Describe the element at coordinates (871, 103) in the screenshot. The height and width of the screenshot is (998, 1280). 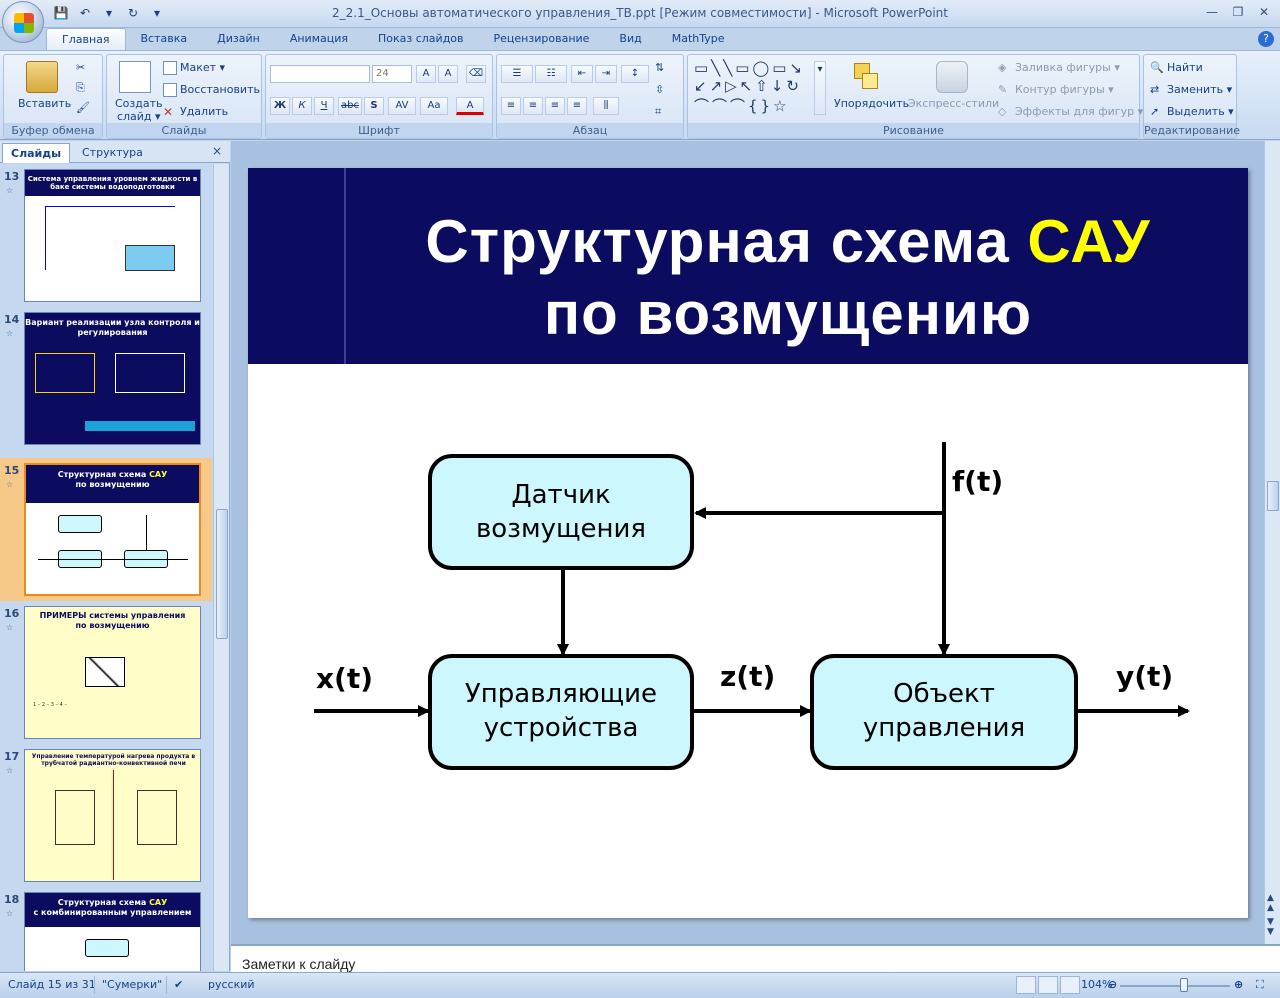
I see `arrange-button: Упорядочить` at that location.